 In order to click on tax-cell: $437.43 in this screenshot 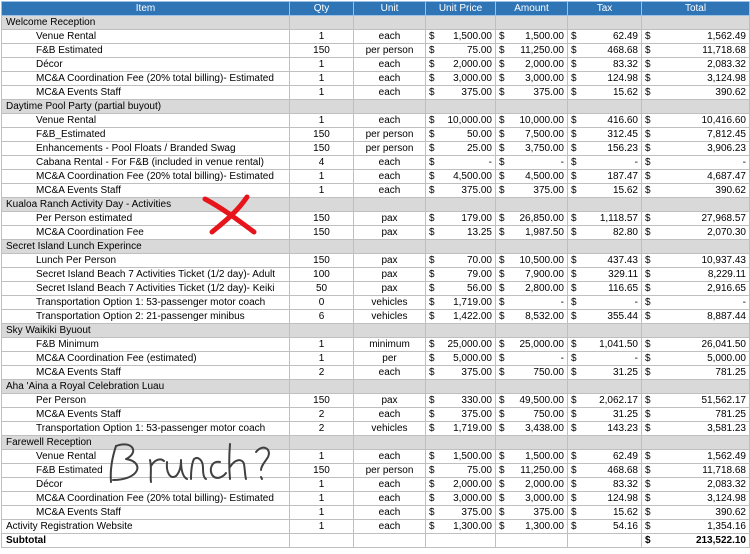, I will do `click(604, 260)`.